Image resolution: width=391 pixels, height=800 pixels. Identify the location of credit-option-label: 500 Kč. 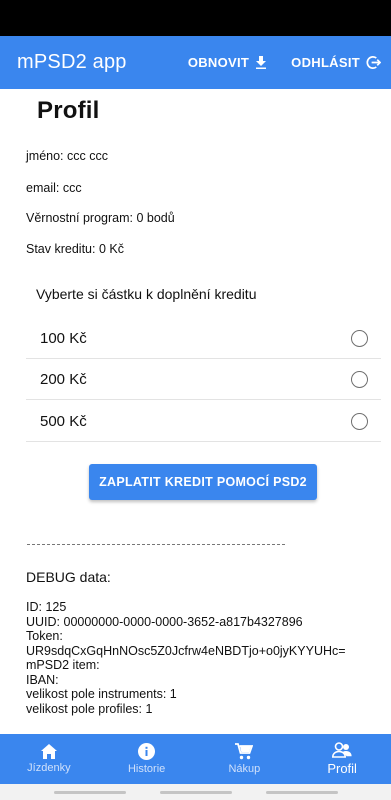
(63, 421).